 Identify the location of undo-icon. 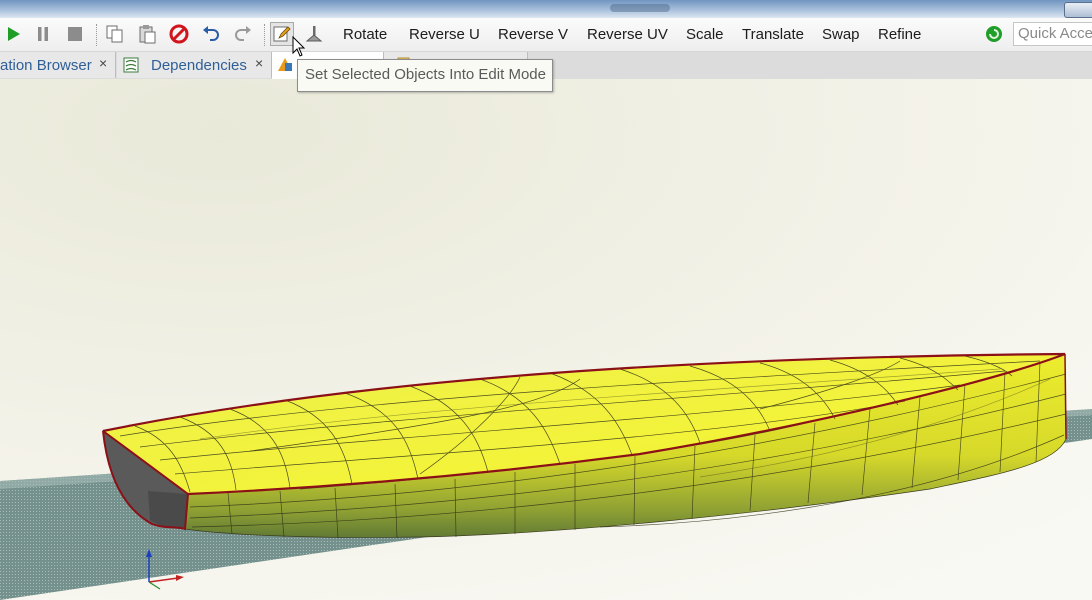
(211, 34).